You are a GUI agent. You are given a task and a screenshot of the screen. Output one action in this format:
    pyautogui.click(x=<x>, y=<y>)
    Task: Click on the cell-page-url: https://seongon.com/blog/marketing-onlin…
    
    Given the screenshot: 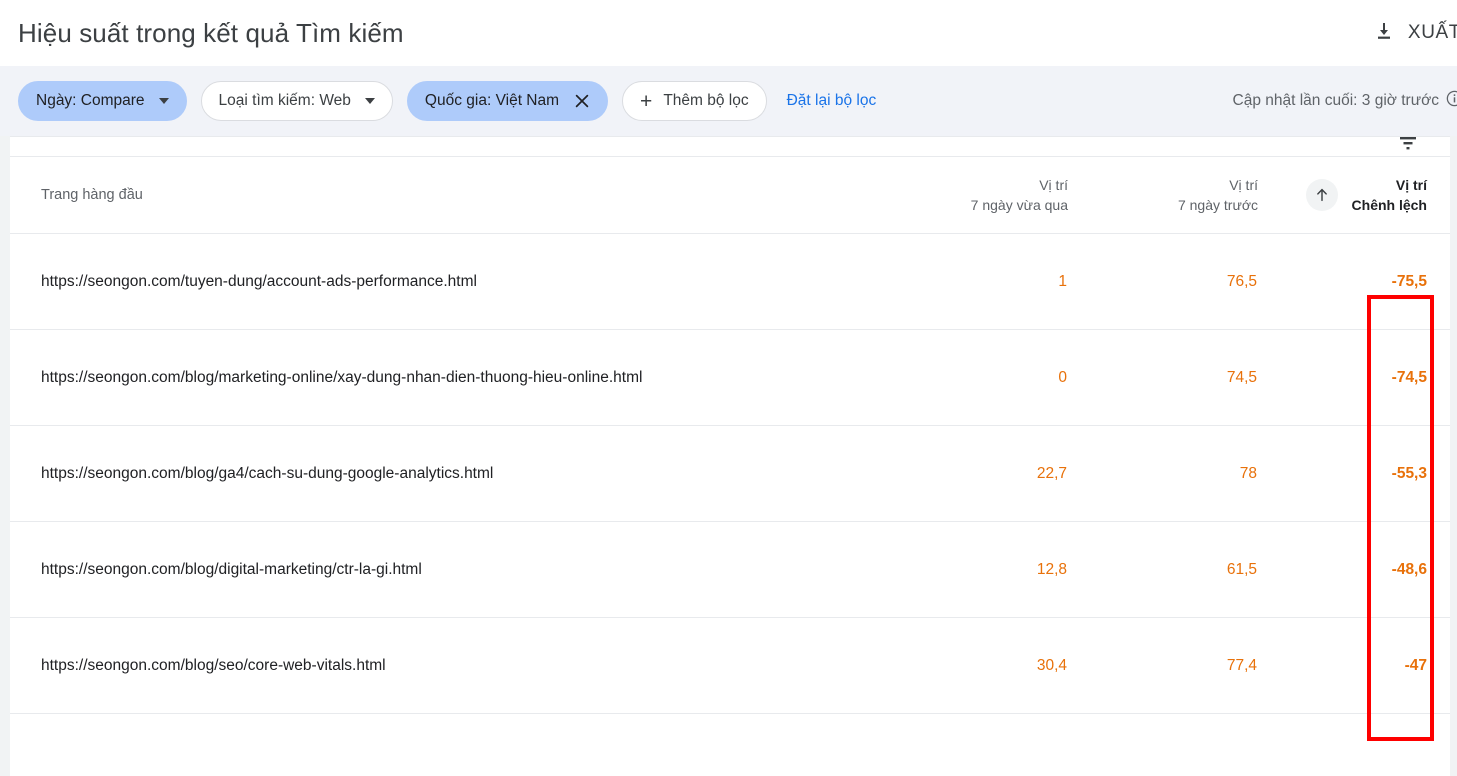 What is the action you would take?
    pyautogui.click(x=444, y=377)
    